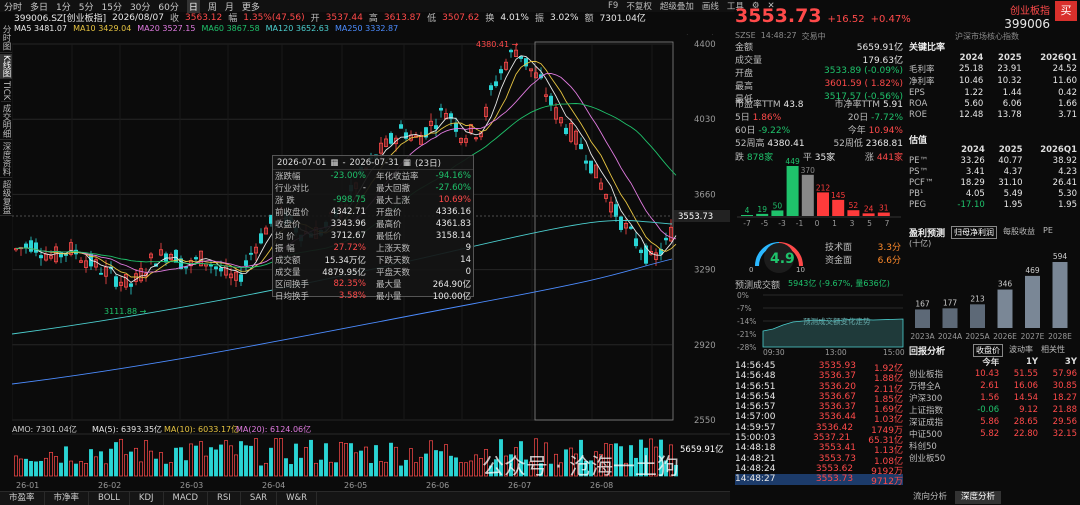 This screenshot has width=1080, height=505. I want to click on distribution-count: 19, so click(762, 209).